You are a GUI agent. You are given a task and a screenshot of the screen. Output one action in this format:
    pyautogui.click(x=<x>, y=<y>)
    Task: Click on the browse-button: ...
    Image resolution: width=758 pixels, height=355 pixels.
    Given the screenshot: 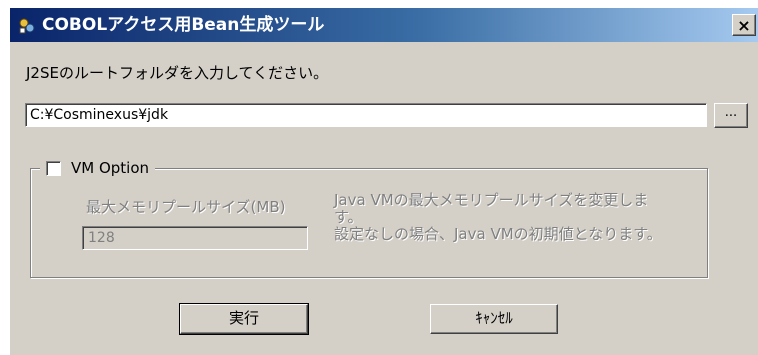 What is the action you would take?
    pyautogui.click(x=731, y=115)
    